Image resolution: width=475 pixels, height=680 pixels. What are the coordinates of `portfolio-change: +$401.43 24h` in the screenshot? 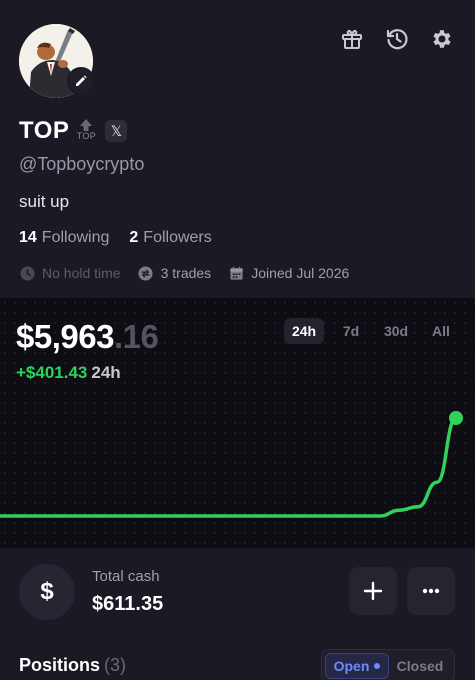 It's located at (68, 373).